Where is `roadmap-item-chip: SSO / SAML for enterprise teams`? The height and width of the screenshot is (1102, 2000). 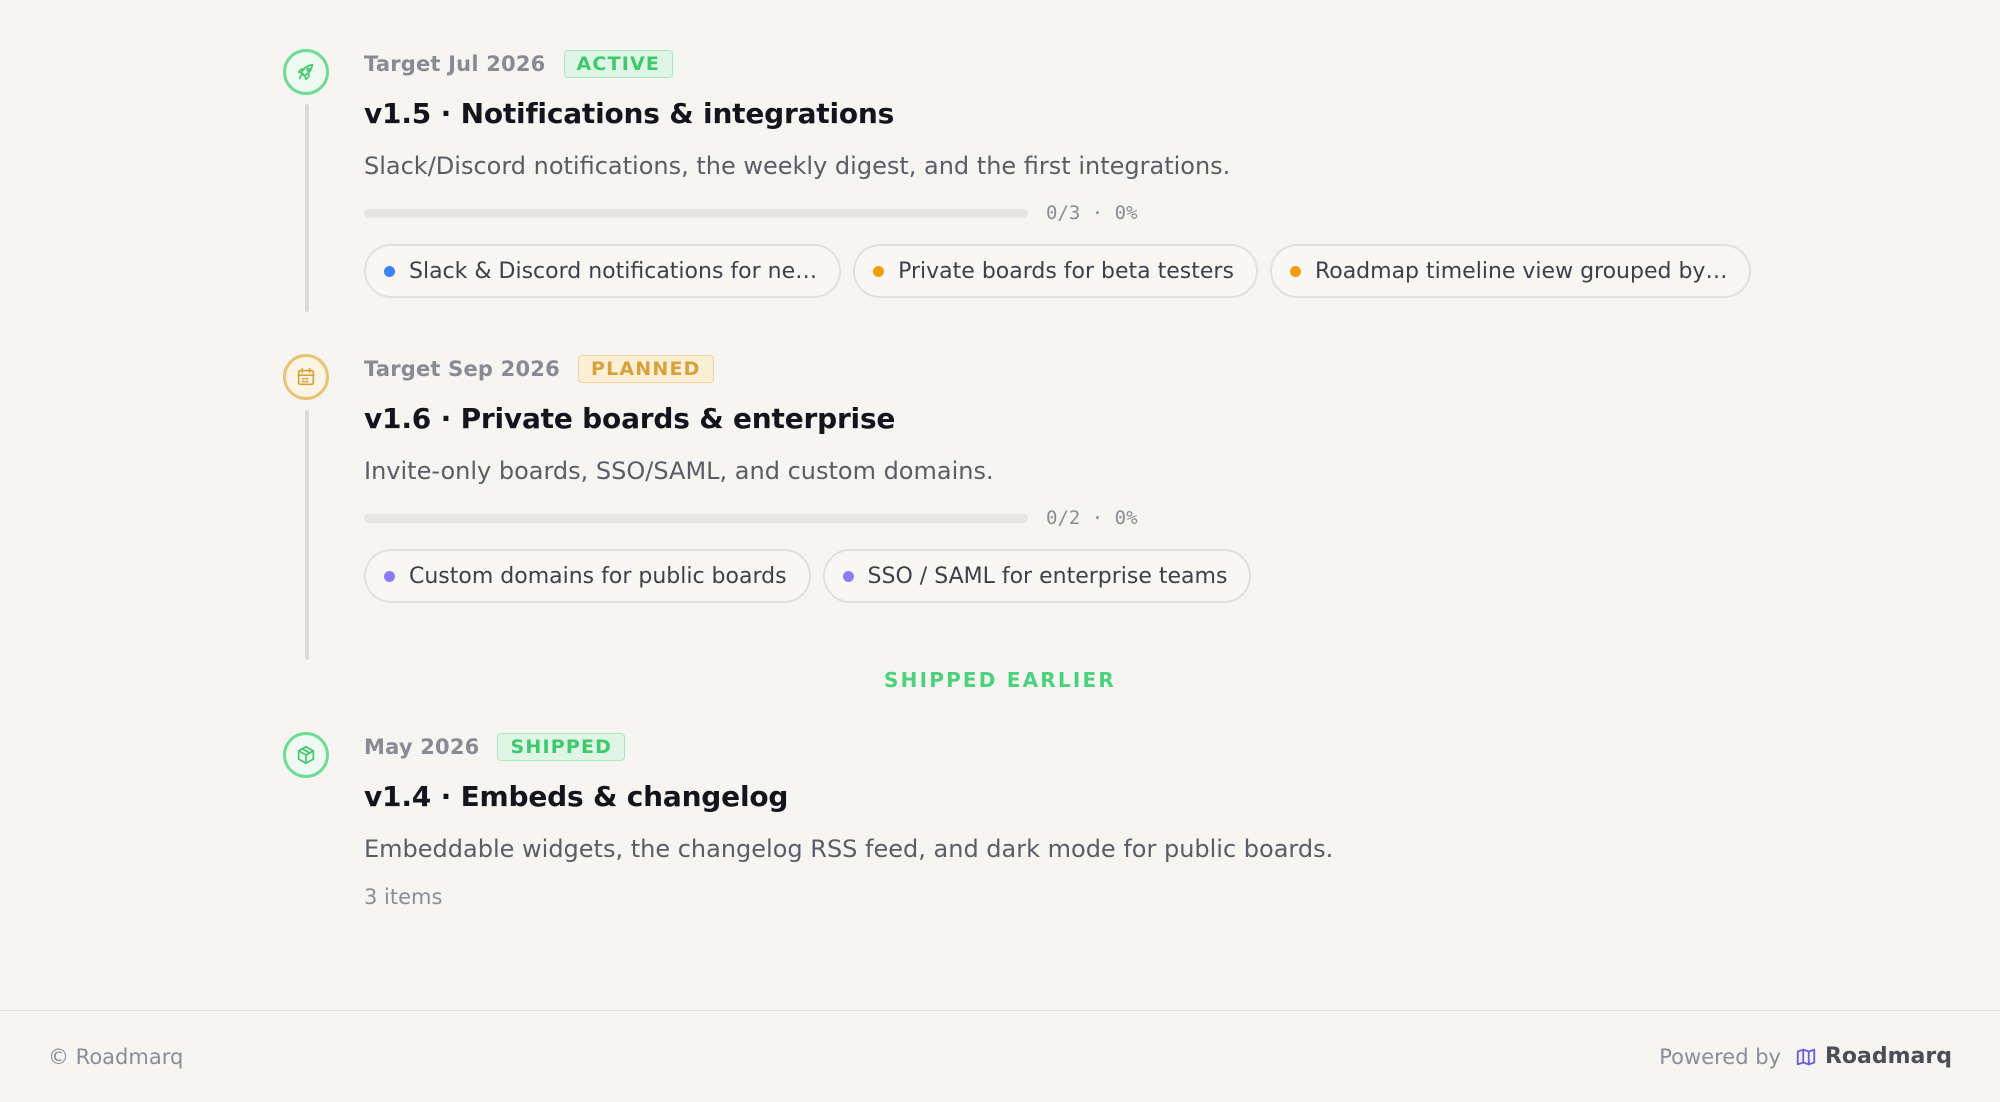 roadmap-item-chip: SSO / SAML for enterprise teams is located at coordinates (1037, 576).